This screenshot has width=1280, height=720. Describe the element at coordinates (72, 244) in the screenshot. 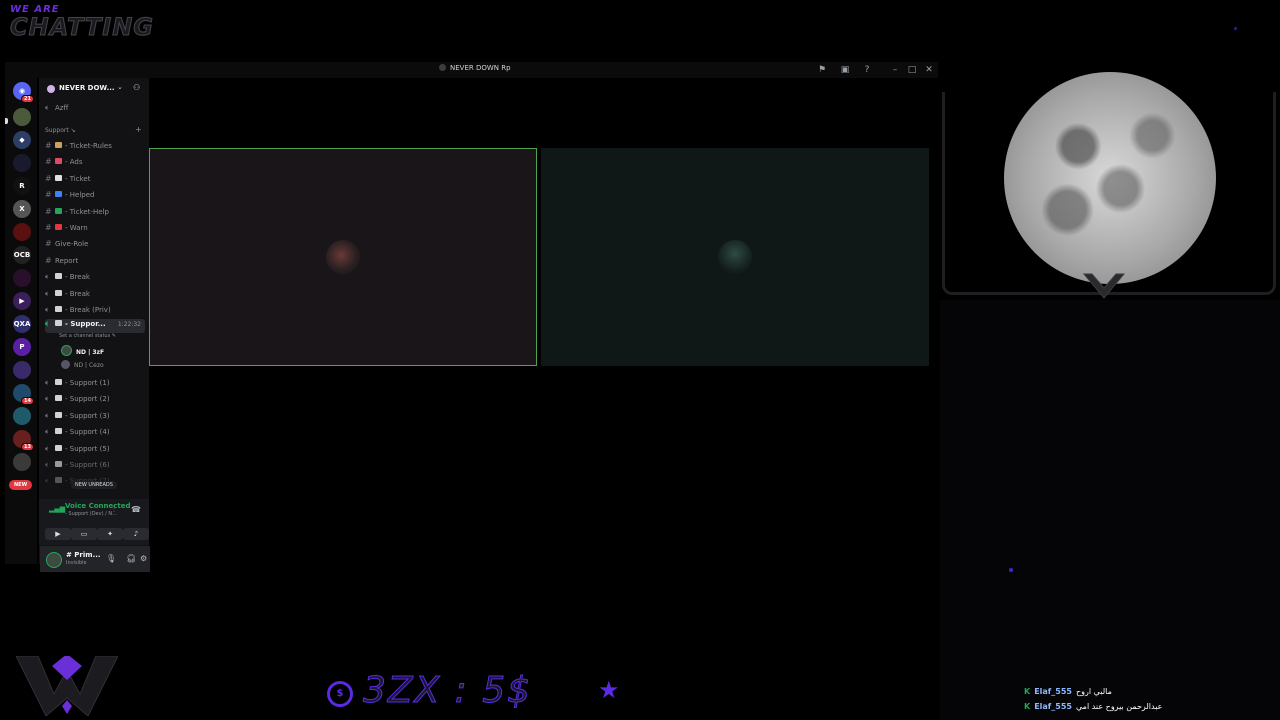

I see `channel-label: Give-Role` at that location.